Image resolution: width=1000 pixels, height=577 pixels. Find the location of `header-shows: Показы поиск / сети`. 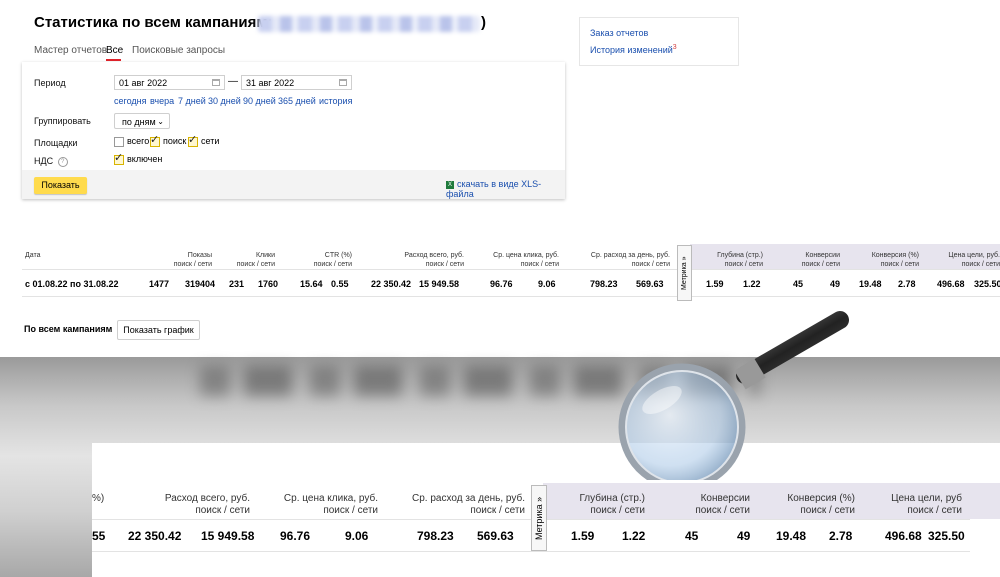

header-shows: Показы поиск / сети is located at coordinates (192, 260).